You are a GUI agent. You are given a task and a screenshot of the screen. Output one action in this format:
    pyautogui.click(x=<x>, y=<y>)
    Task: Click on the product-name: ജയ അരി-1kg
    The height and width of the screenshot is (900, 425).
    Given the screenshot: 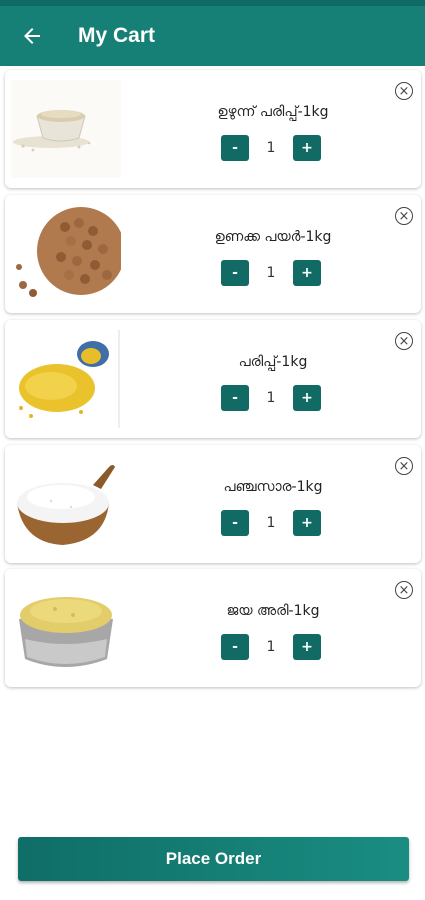 What is the action you would take?
    pyautogui.click(x=273, y=611)
    